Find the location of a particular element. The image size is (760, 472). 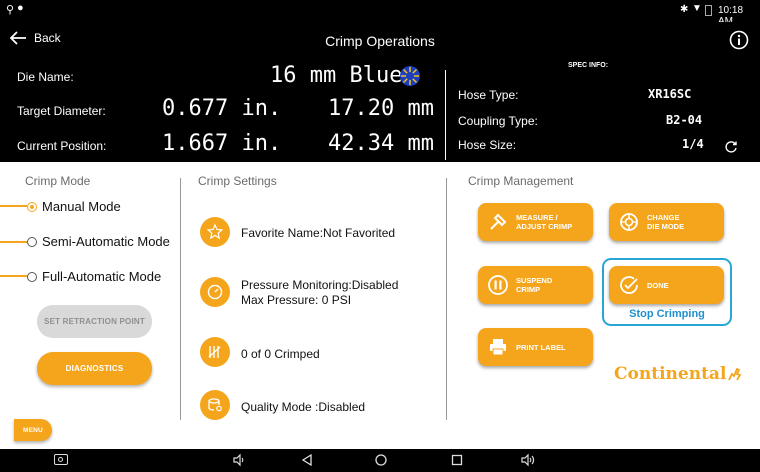

hose-size-label: Hose Size: is located at coordinates (487, 145).